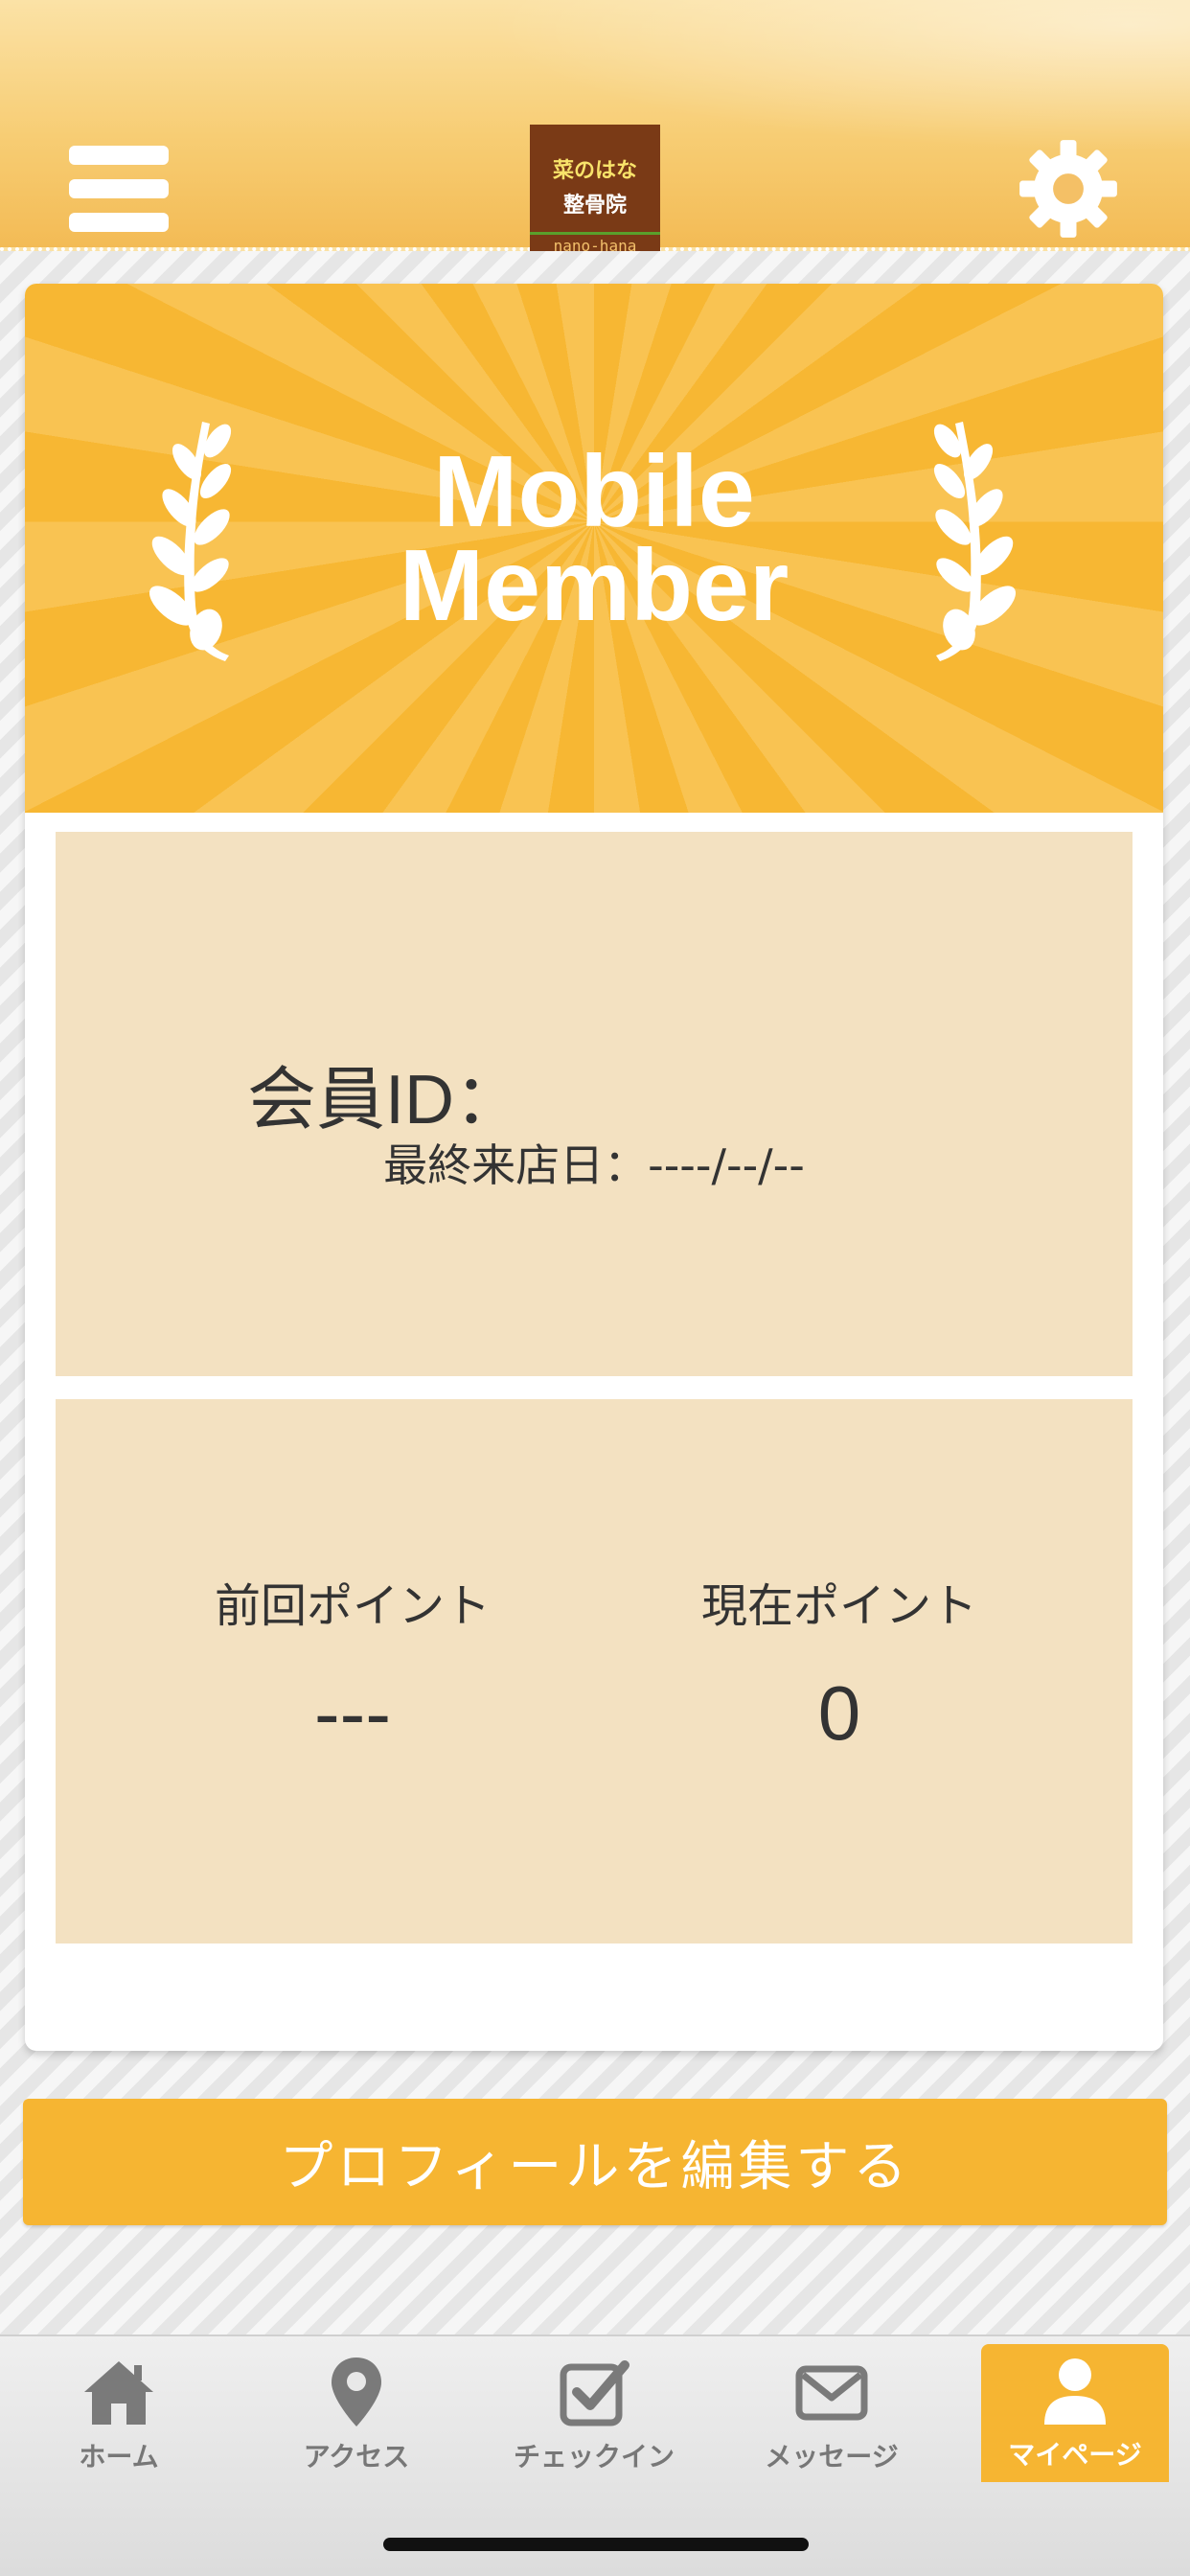  What do you see at coordinates (594, 1165) in the screenshot?
I see `last-visit-date: 最終来店日：----/--/--` at bounding box center [594, 1165].